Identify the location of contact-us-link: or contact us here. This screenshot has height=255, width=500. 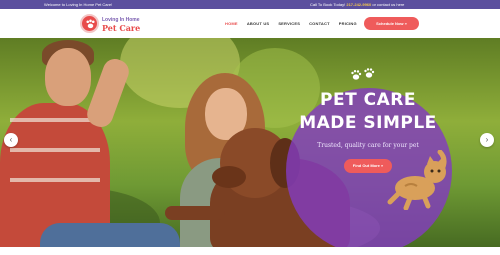
(388, 4).